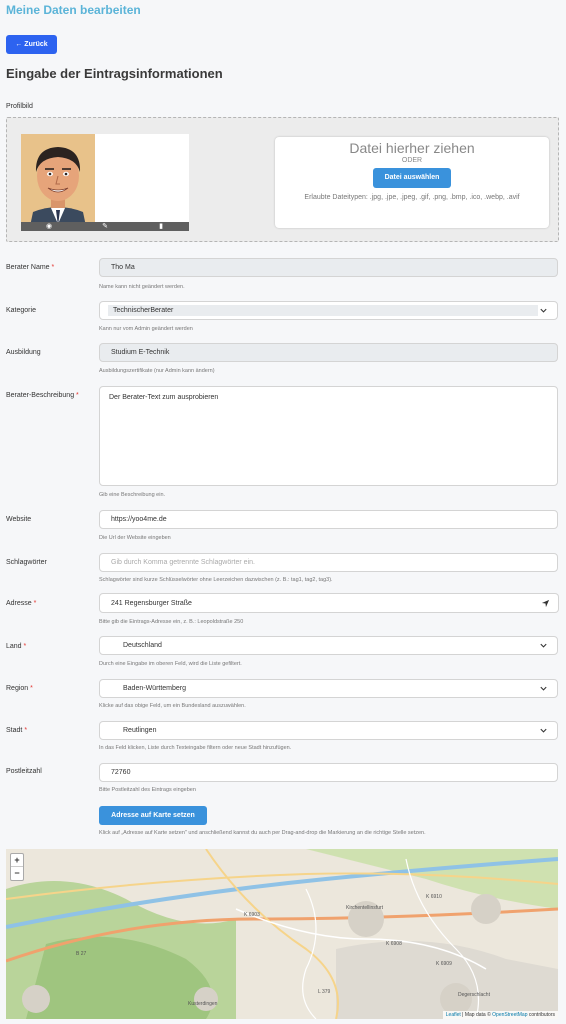  What do you see at coordinates (16, 646) in the screenshot?
I see `land-label: Land *` at bounding box center [16, 646].